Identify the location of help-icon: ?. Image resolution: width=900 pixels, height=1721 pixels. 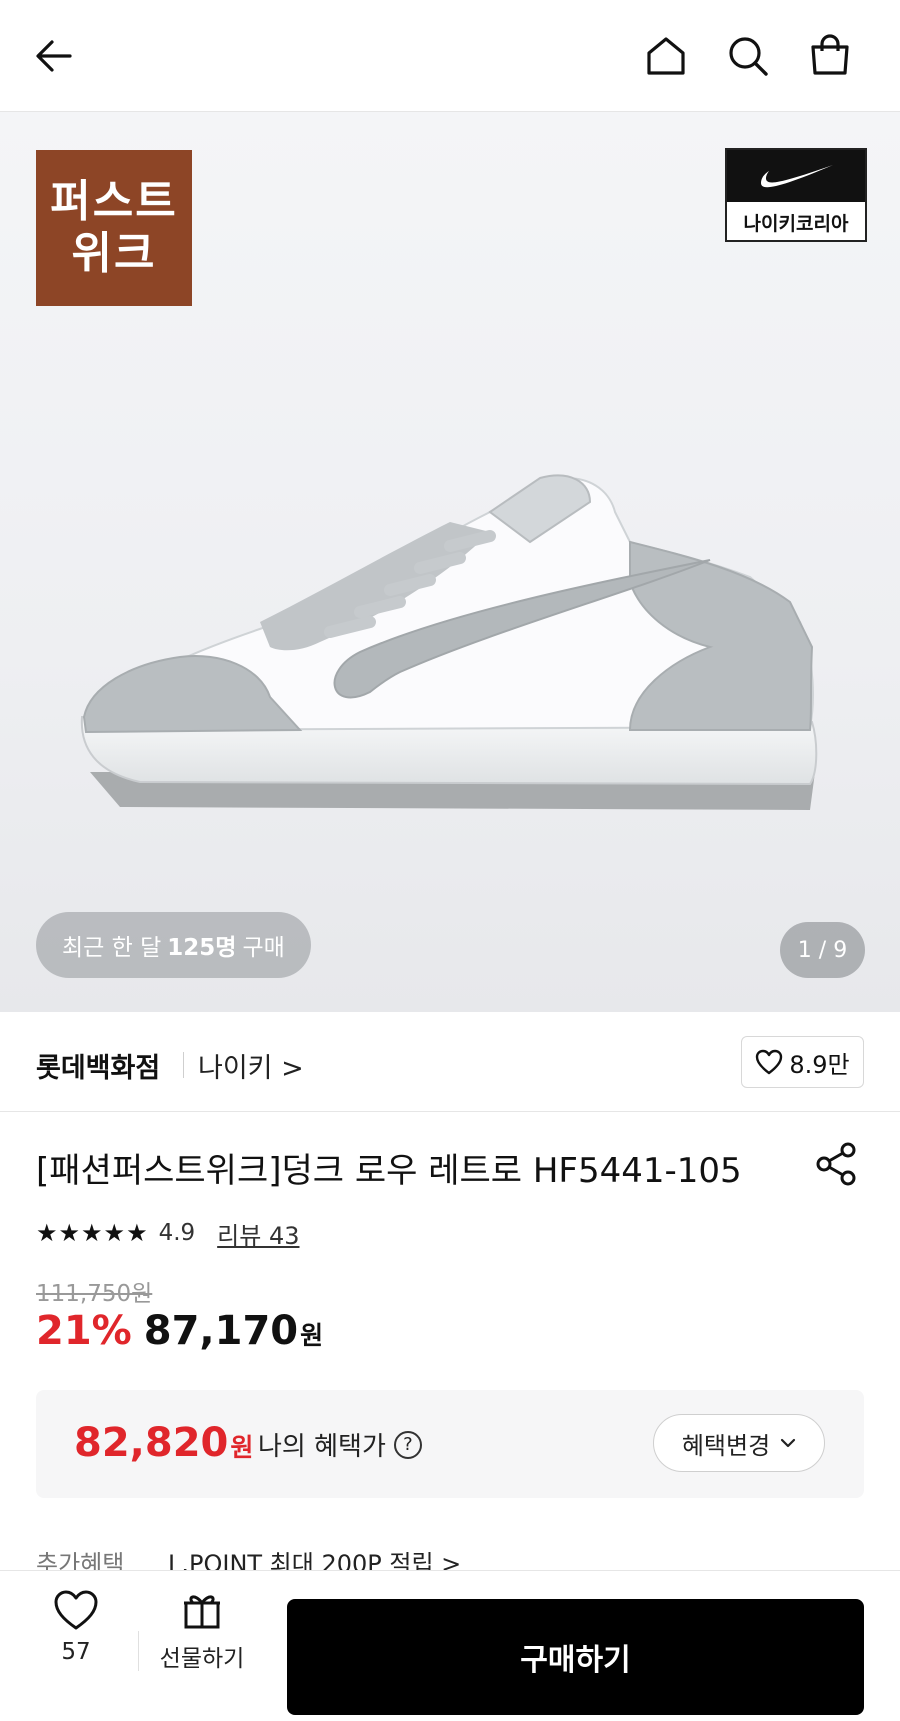
(407, 1444).